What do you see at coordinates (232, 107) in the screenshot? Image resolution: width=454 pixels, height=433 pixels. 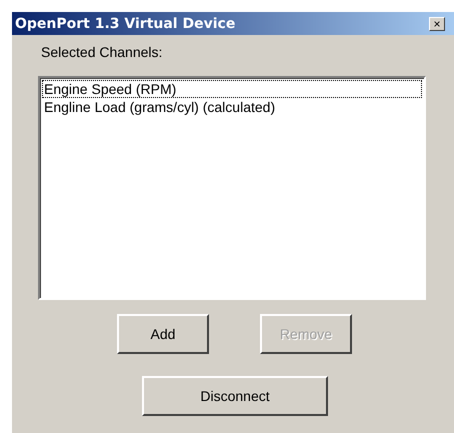 I see `list-item: Engline Load (grams/cyl) (calculated)` at bounding box center [232, 107].